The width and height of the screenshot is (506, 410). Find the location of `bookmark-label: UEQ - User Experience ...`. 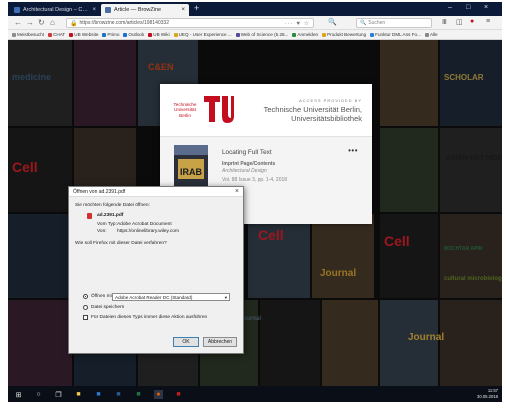

bookmark-label: UEQ - User Experience ... is located at coordinates (205, 34).